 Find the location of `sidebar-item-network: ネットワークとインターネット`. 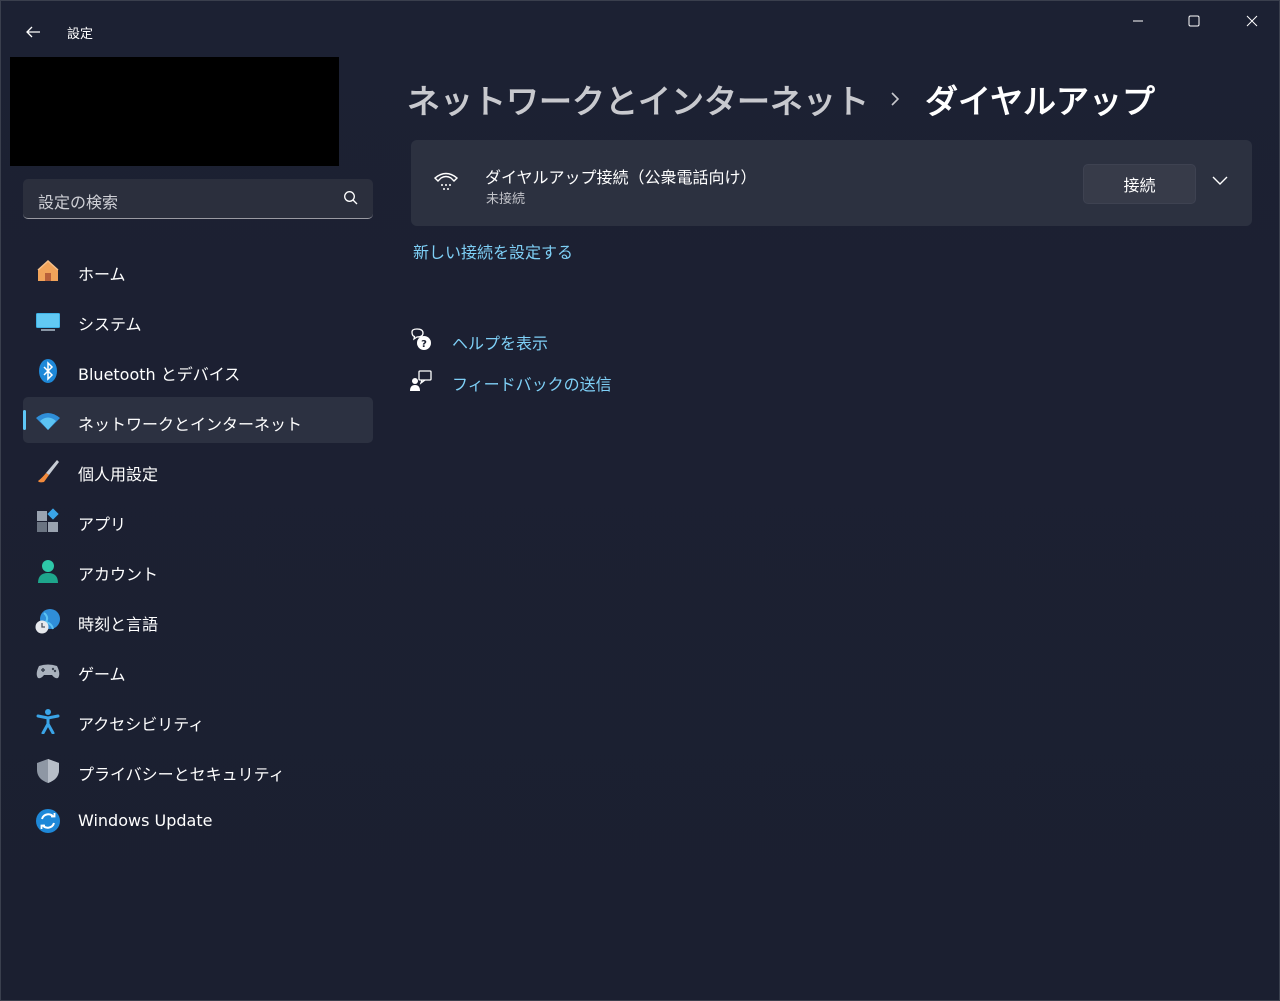

sidebar-item-network: ネットワークとインターネット is located at coordinates (198, 420).